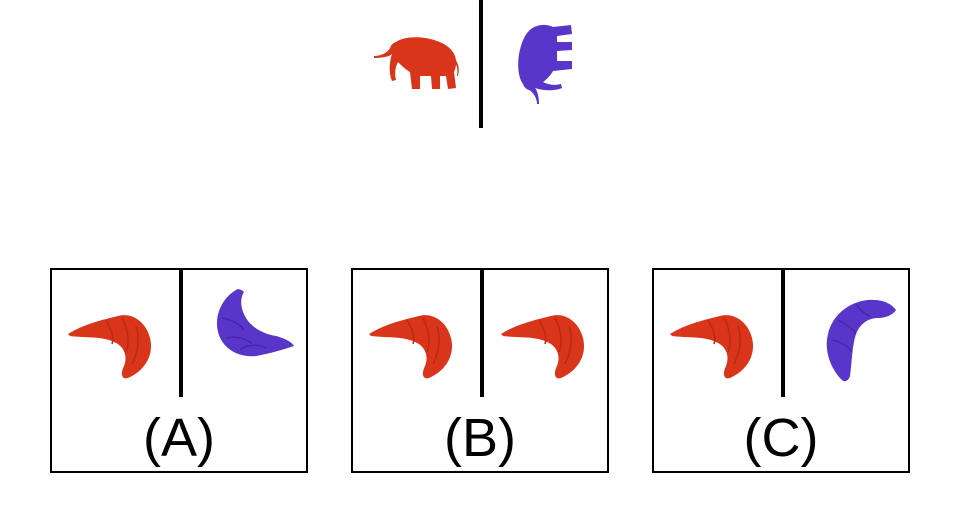  What do you see at coordinates (481, 64) in the screenshot?
I see `prompt-divider` at bounding box center [481, 64].